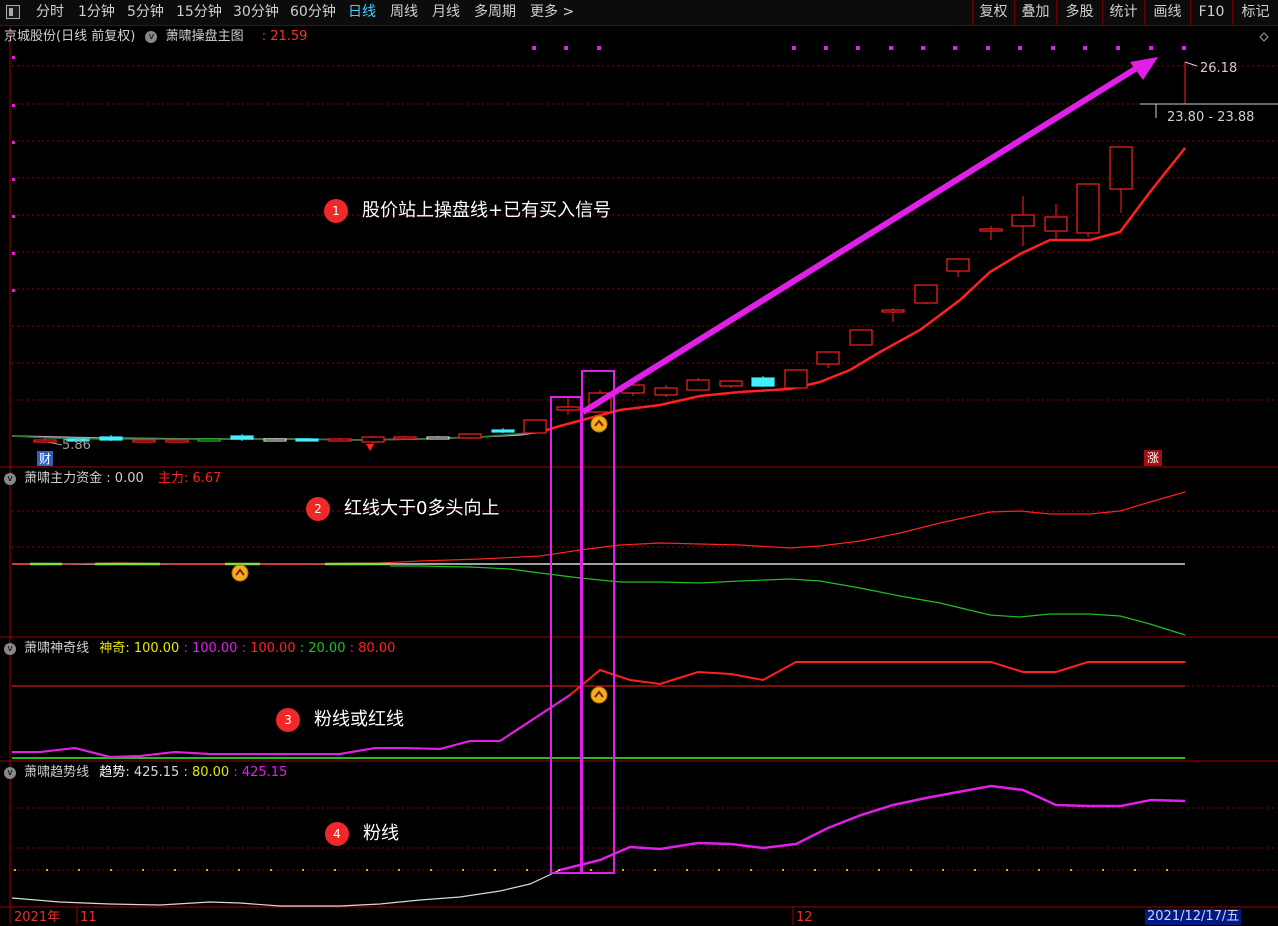  What do you see at coordinates (1153, 458) in the screenshot?
I see `rise-badge: 涨` at bounding box center [1153, 458].